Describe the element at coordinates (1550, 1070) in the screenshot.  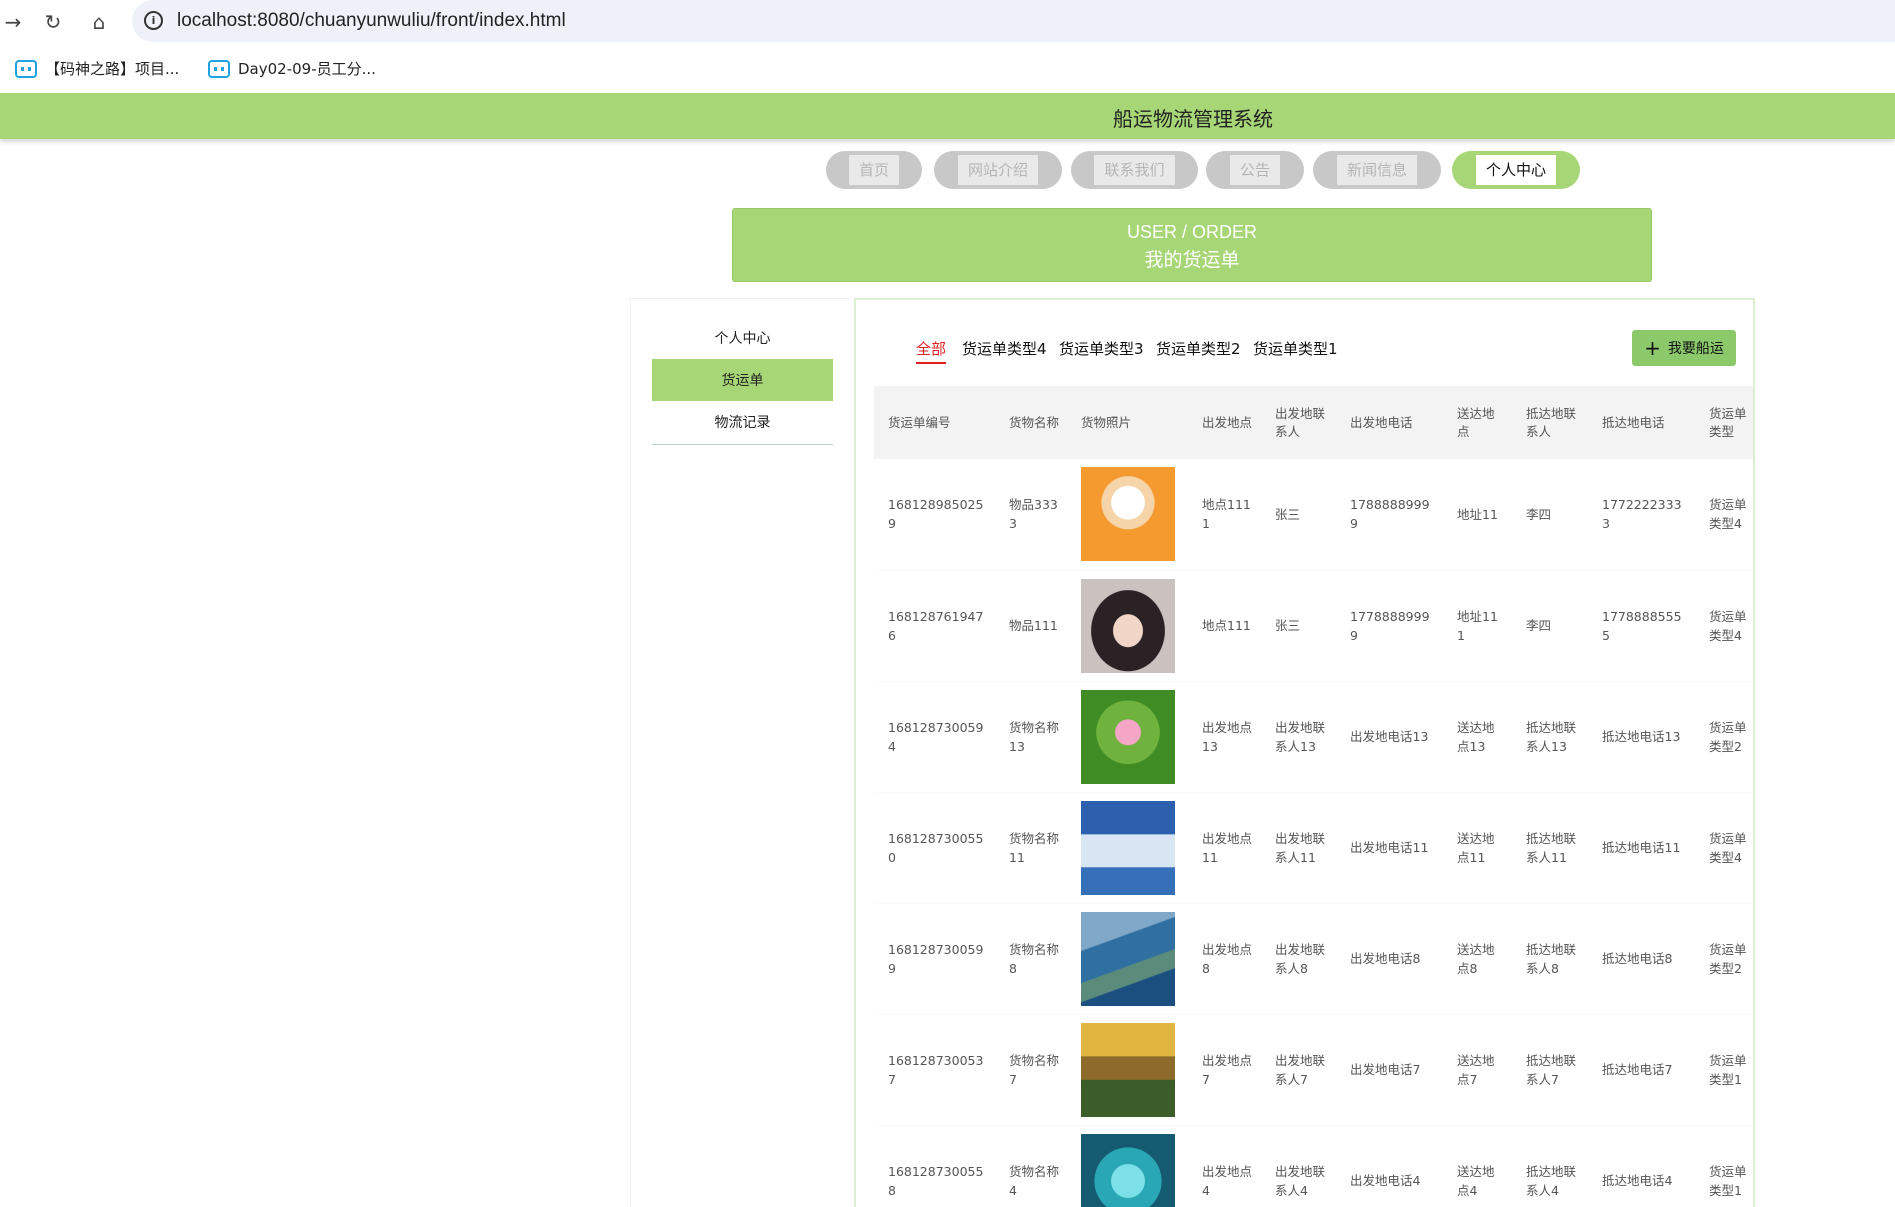
I see `table-cell: 抵达地联系人7` at that location.